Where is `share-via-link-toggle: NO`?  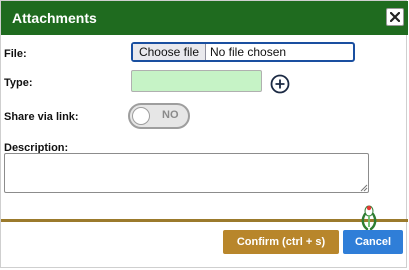 share-via-link-toggle: NO is located at coordinates (159, 116).